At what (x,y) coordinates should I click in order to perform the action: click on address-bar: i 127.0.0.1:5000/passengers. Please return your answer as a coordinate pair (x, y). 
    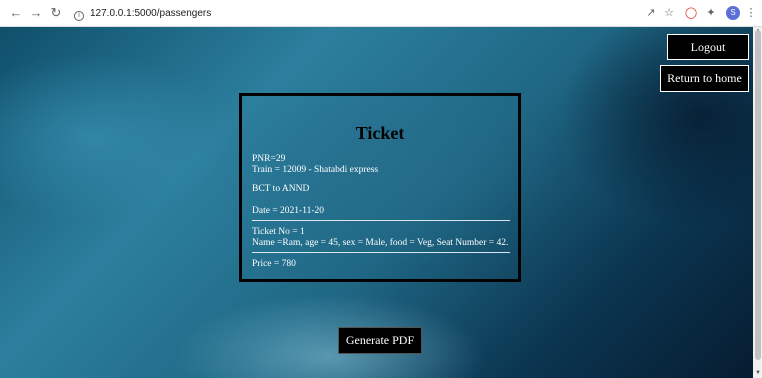
    Looking at the image, I should click on (273, 13).